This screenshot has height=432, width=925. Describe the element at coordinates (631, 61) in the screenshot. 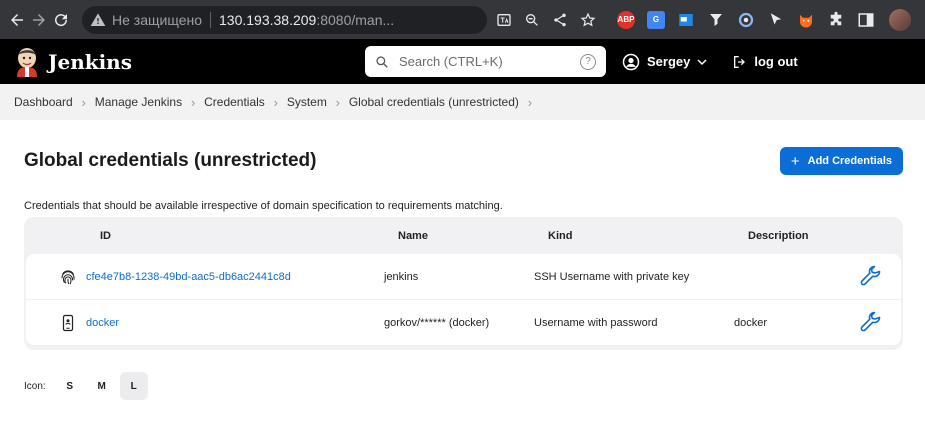

I see `user-icon` at that location.